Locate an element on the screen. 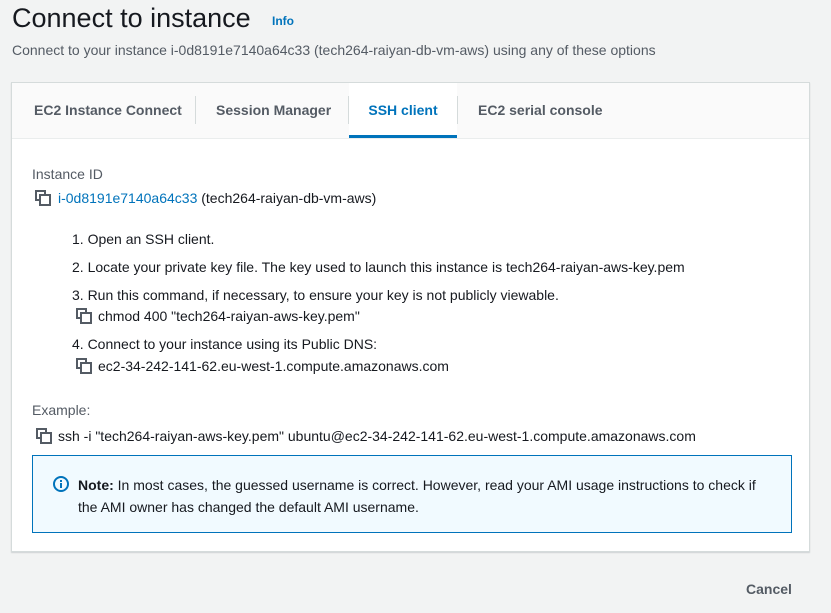 Image resolution: width=831 pixels, height=613 pixels. info-link: Info is located at coordinates (283, 21).